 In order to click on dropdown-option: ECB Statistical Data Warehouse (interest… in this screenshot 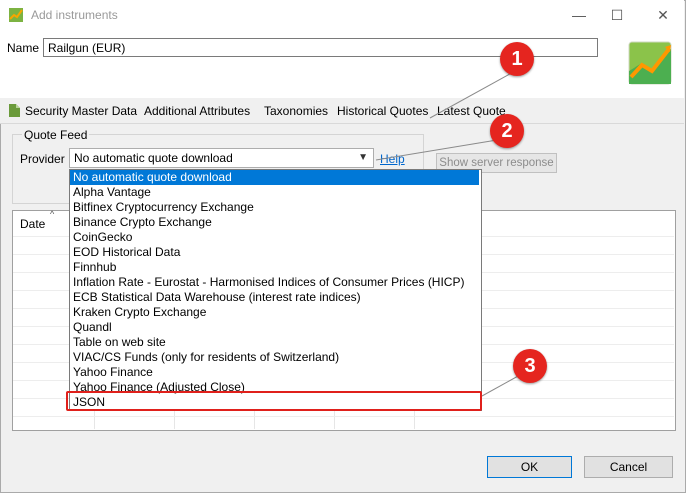, I will do `click(217, 297)`.